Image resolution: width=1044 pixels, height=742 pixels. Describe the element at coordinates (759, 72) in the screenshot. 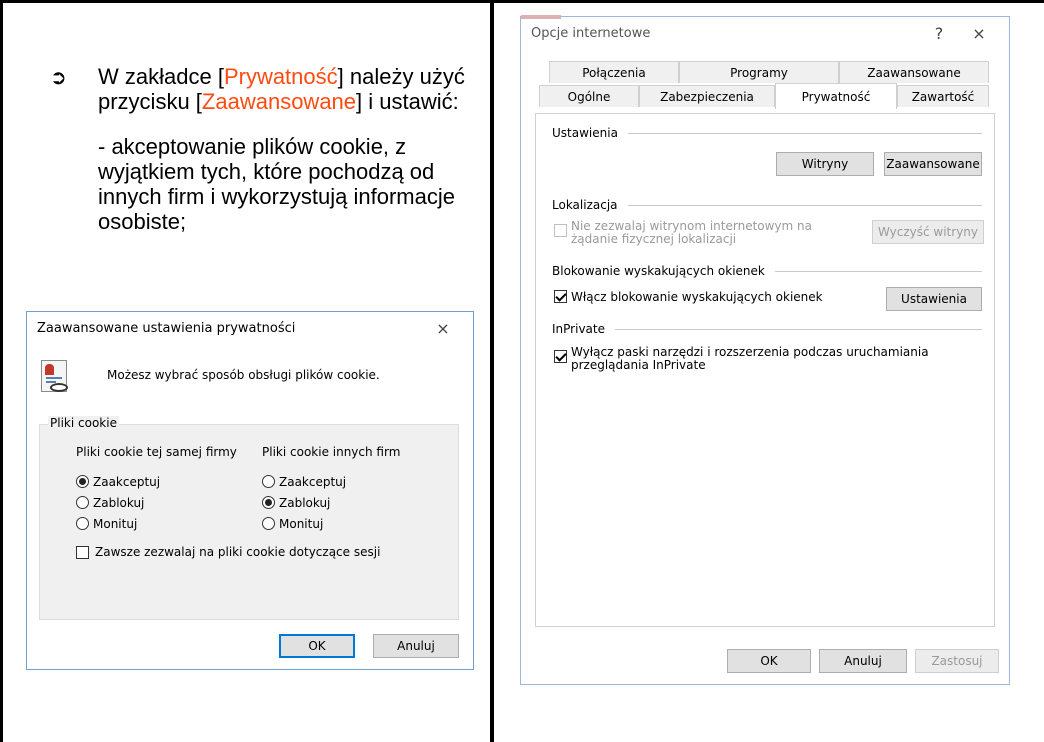

I see `tab-programs: Programy` at that location.